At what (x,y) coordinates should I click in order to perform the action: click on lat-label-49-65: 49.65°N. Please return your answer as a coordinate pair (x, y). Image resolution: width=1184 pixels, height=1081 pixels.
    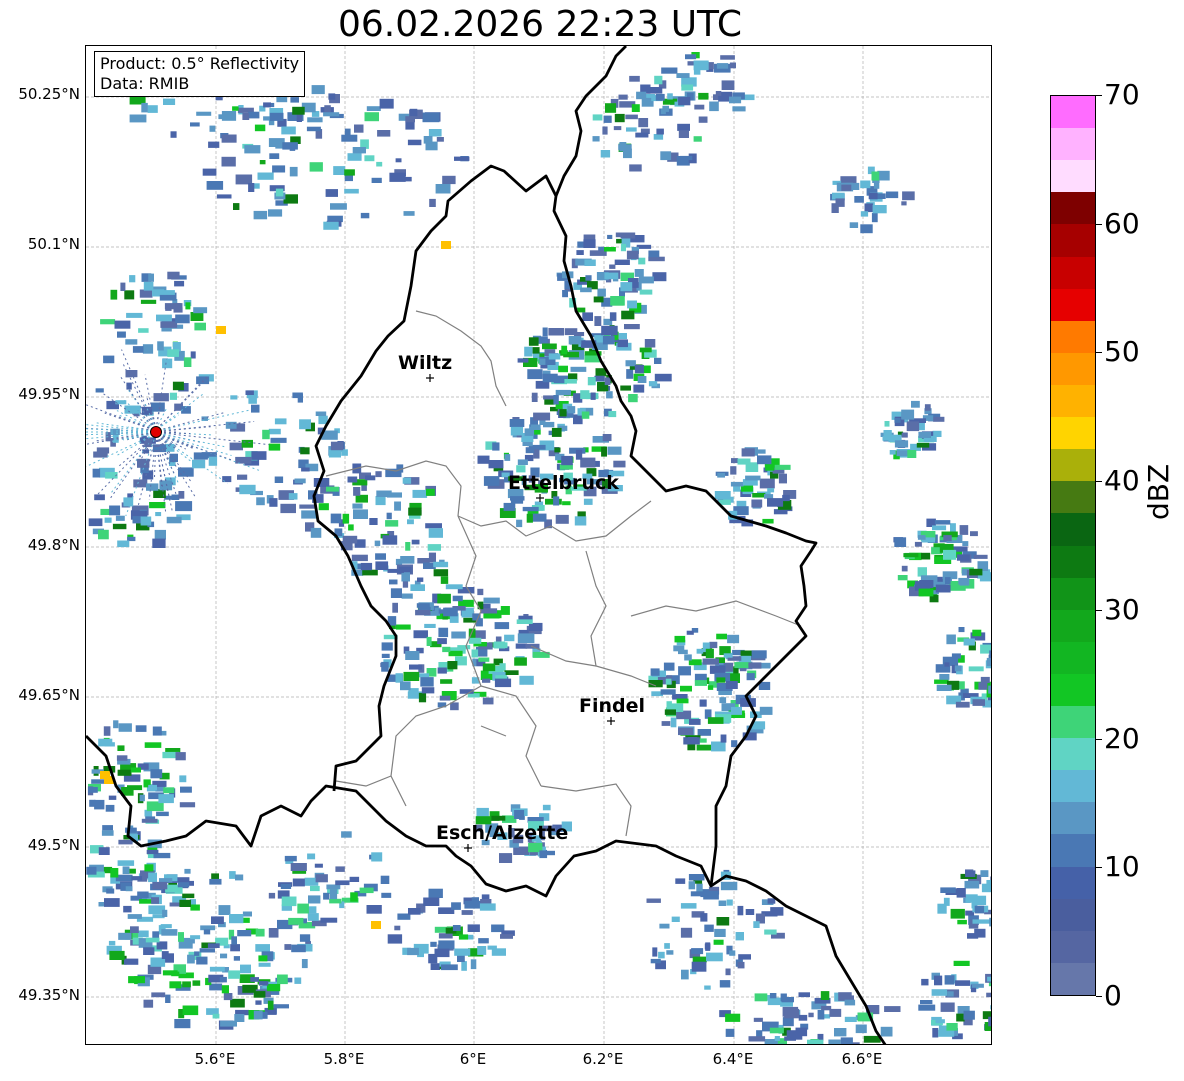
    Looking at the image, I should click on (49, 695).